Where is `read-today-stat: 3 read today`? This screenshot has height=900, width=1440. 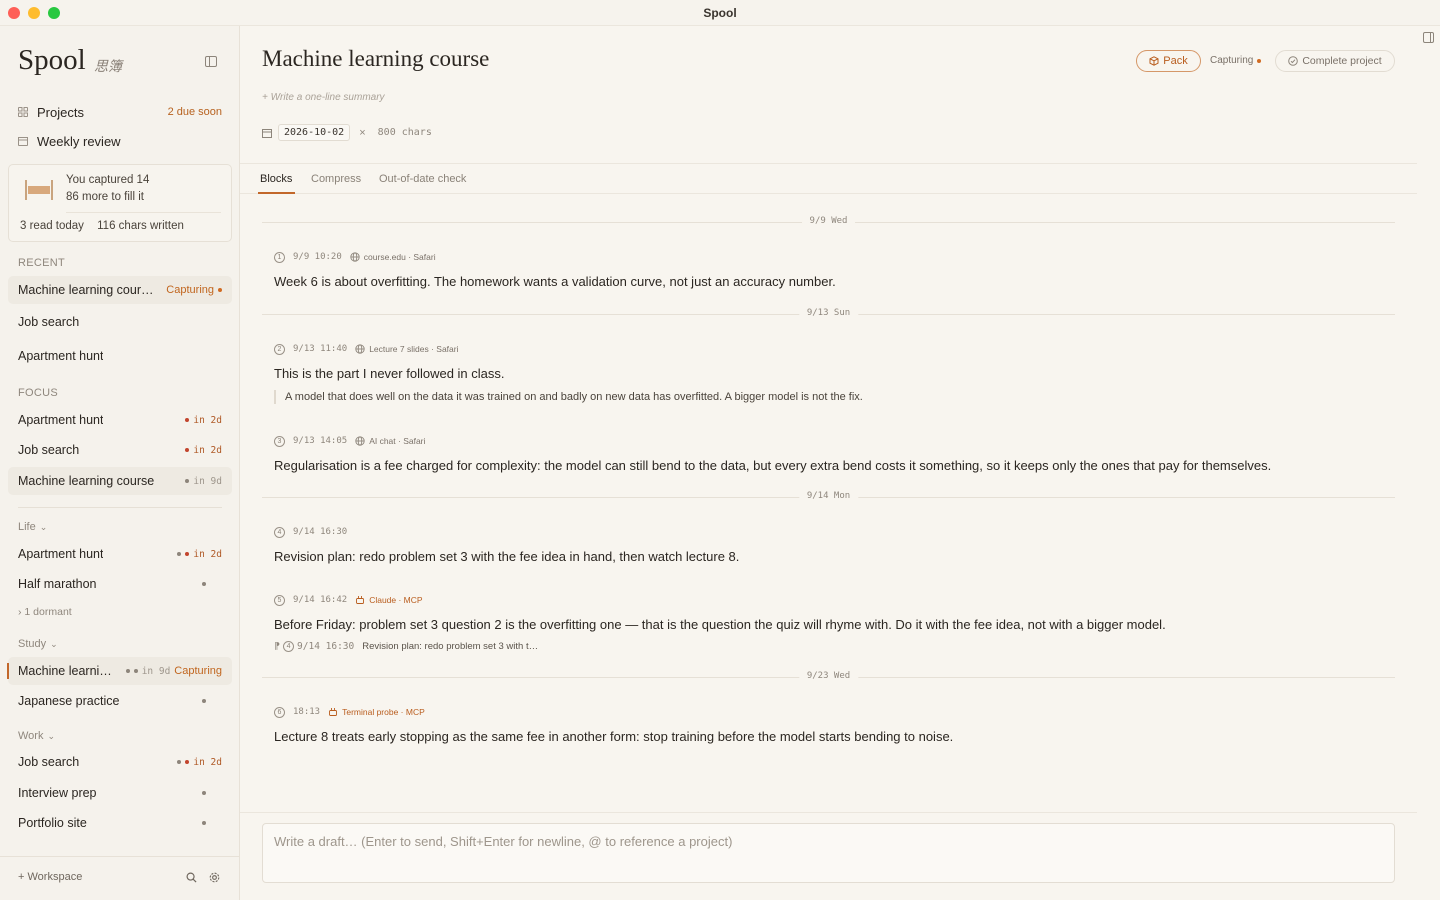 read-today-stat: 3 read today is located at coordinates (52, 226).